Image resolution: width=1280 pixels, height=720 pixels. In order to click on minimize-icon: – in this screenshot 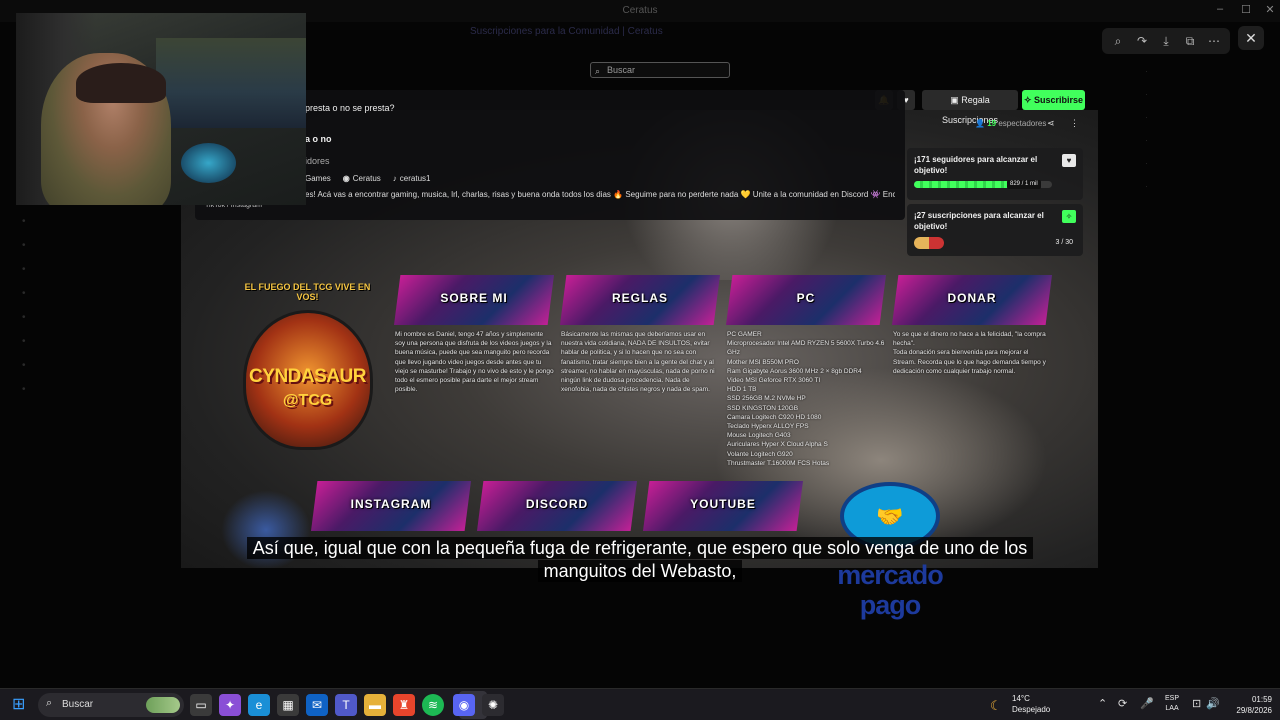, I will do `click(1220, 11)`.